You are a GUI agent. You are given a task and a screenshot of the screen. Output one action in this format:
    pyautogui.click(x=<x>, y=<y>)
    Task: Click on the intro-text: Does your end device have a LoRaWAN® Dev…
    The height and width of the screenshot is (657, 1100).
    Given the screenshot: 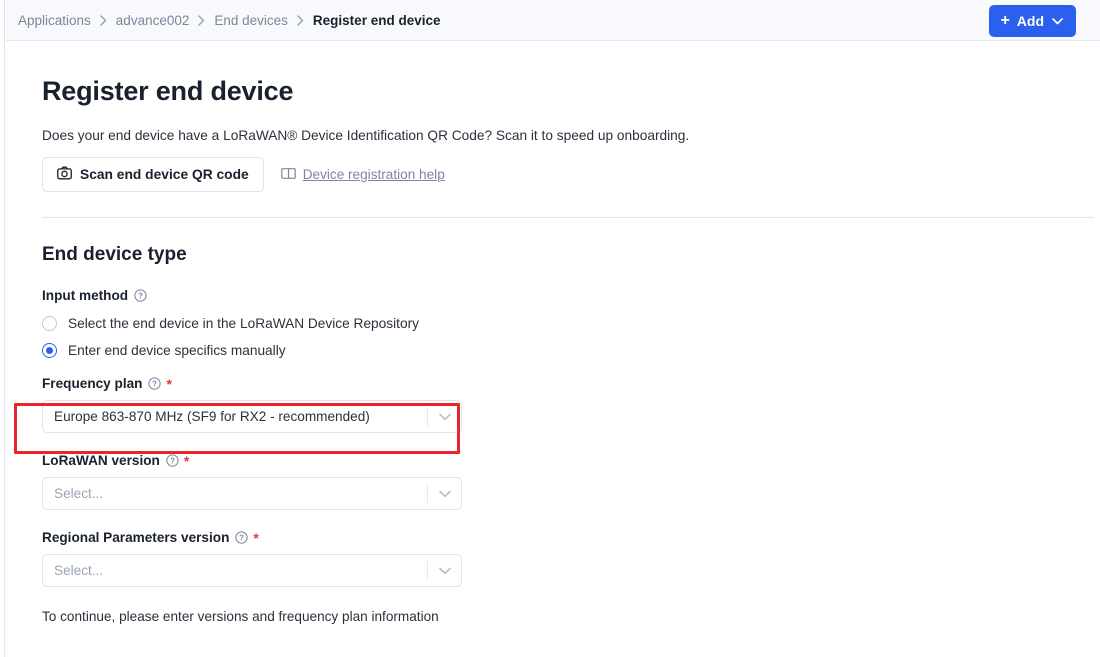 What is the action you would take?
    pyautogui.click(x=366, y=135)
    